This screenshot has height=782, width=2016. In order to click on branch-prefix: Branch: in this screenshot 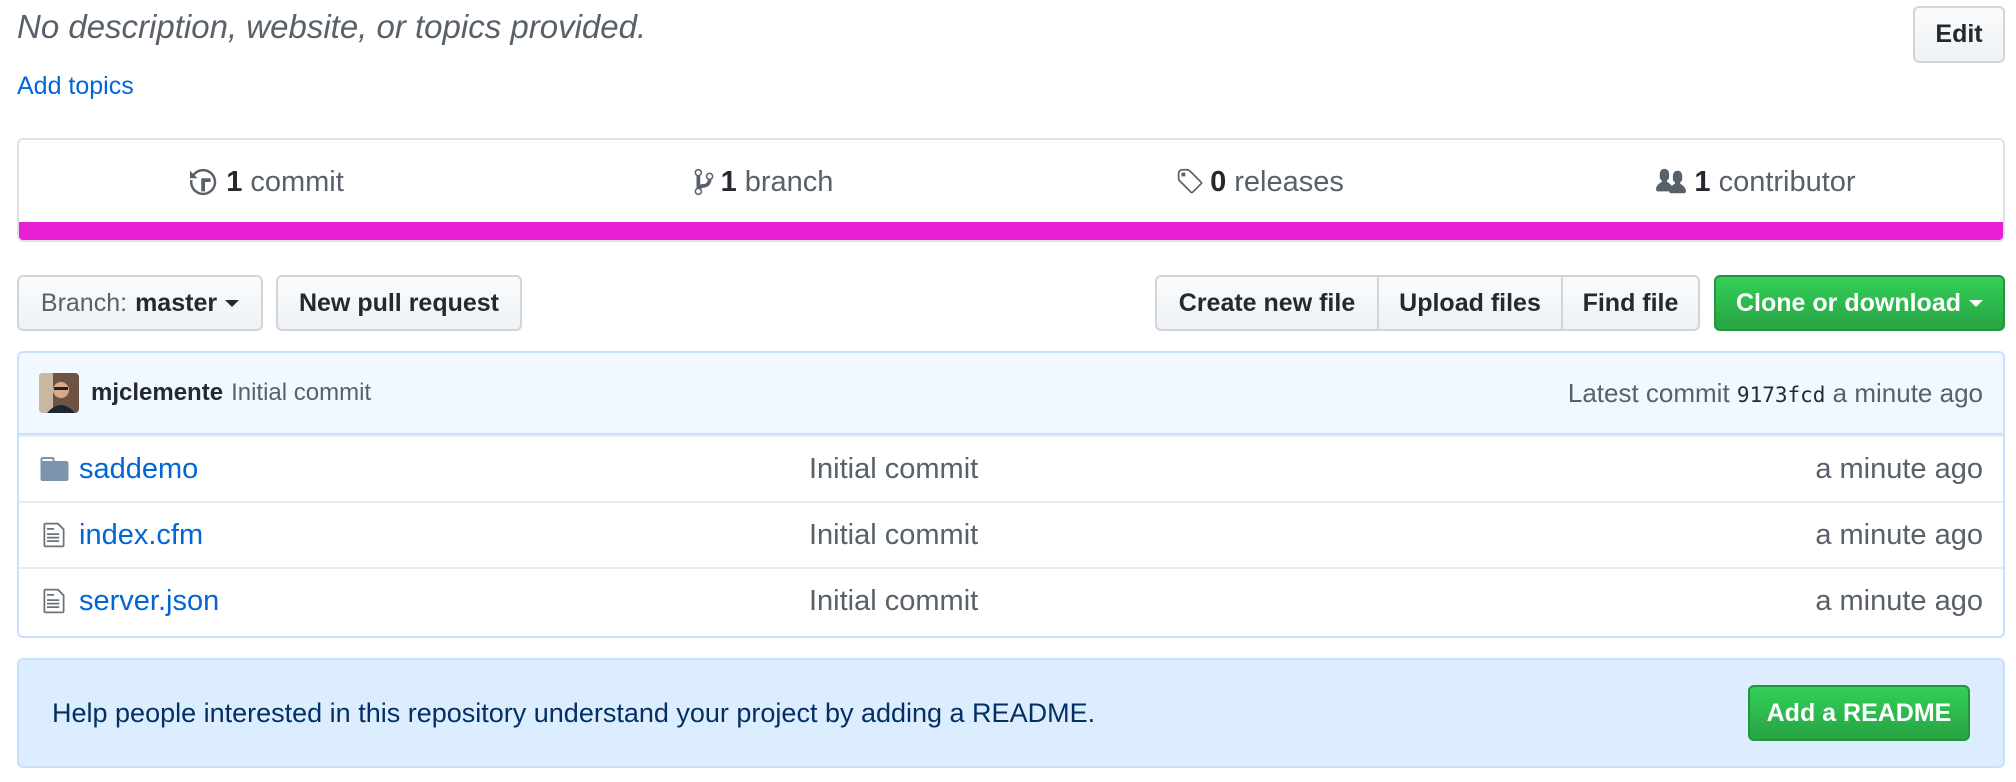, I will do `click(84, 302)`.